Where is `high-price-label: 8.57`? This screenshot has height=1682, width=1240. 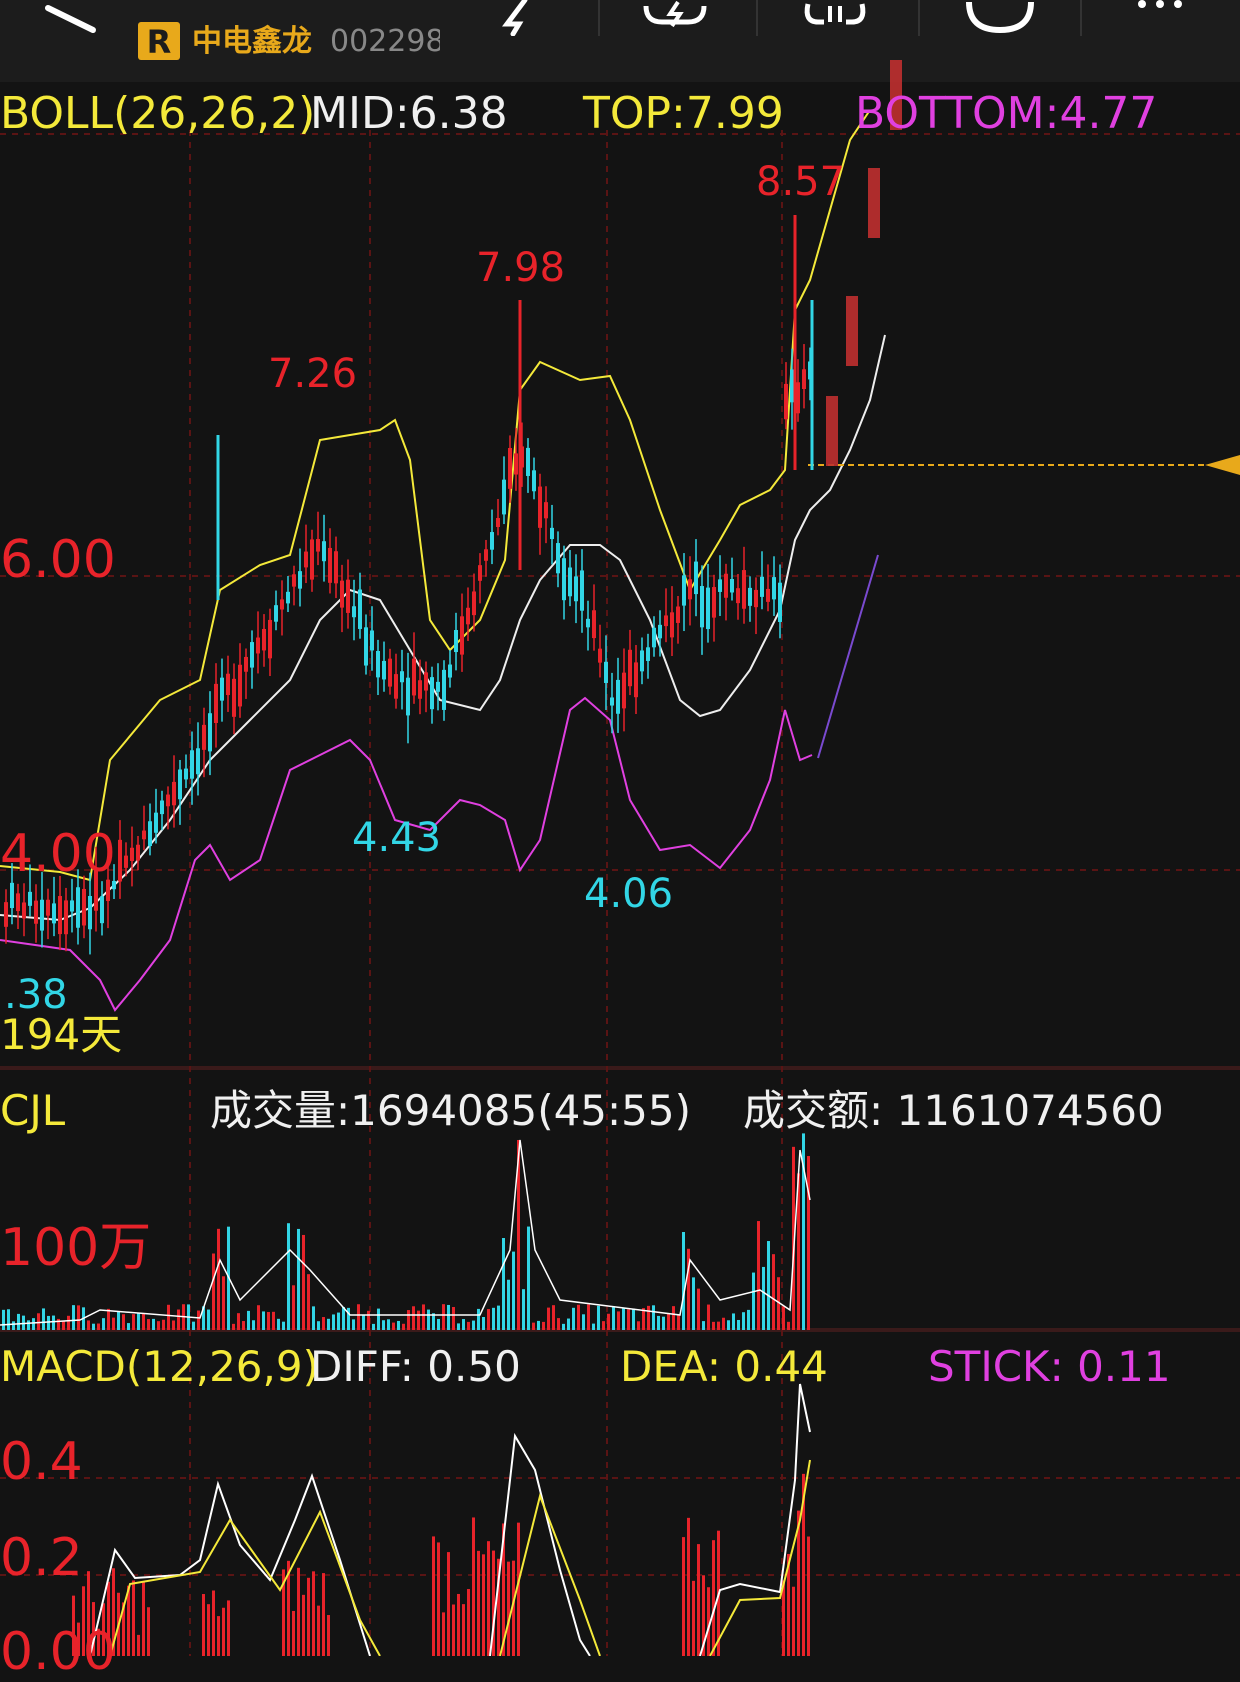 high-price-label: 8.57 is located at coordinates (801, 182).